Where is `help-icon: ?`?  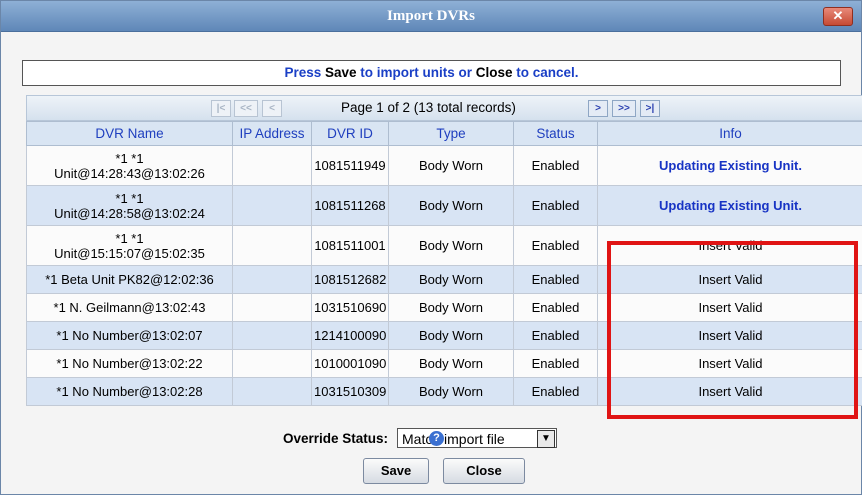 help-icon: ? is located at coordinates (436, 438).